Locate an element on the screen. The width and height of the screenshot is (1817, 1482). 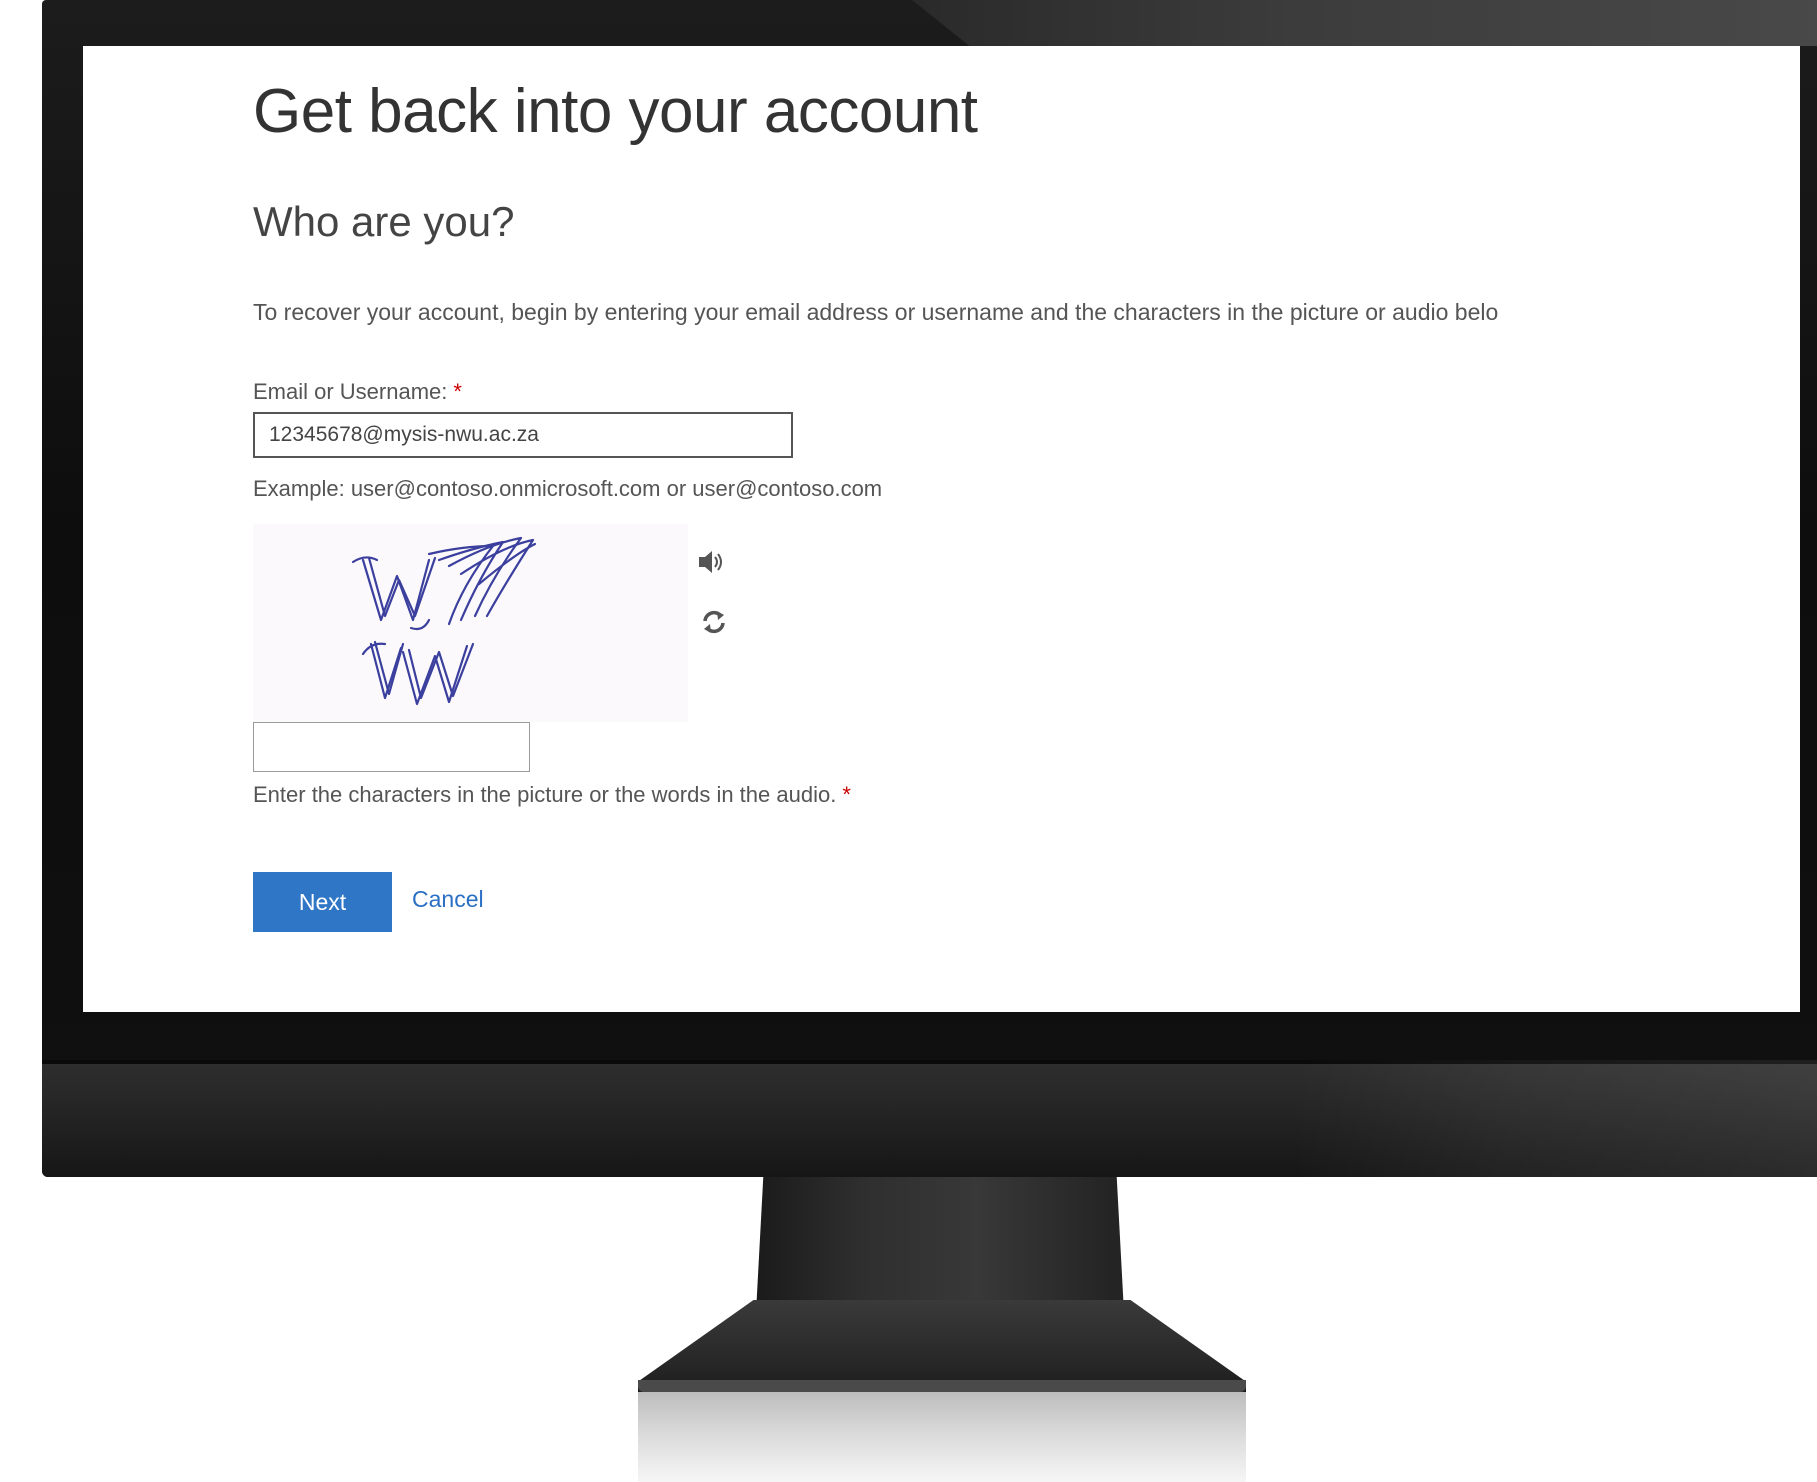
captcha-image is located at coordinates (470, 623).